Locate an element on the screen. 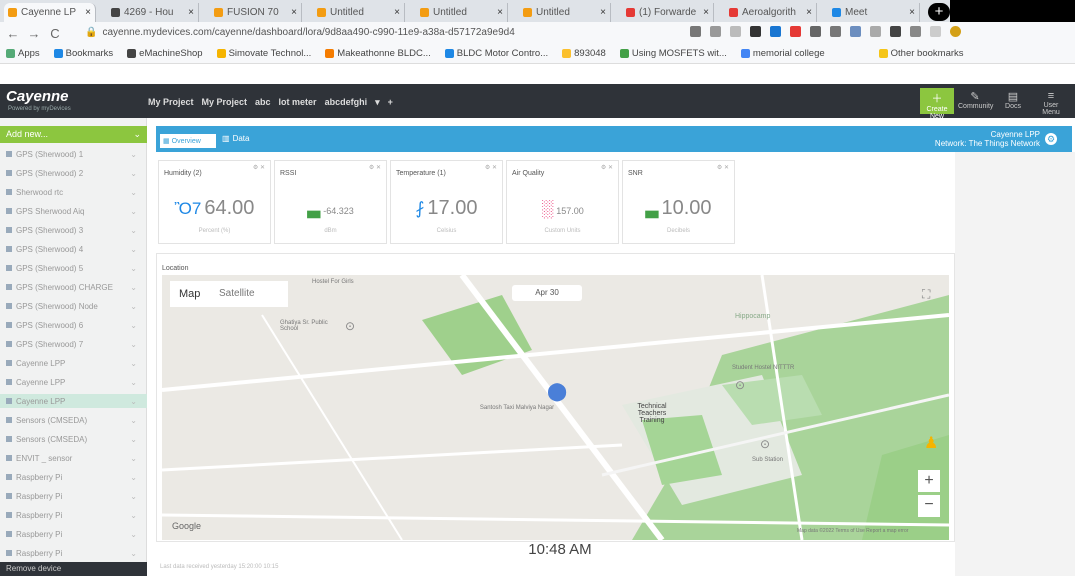 This screenshot has width=1075, height=576. project-tab: My Project is located at coordinates (171, 102).